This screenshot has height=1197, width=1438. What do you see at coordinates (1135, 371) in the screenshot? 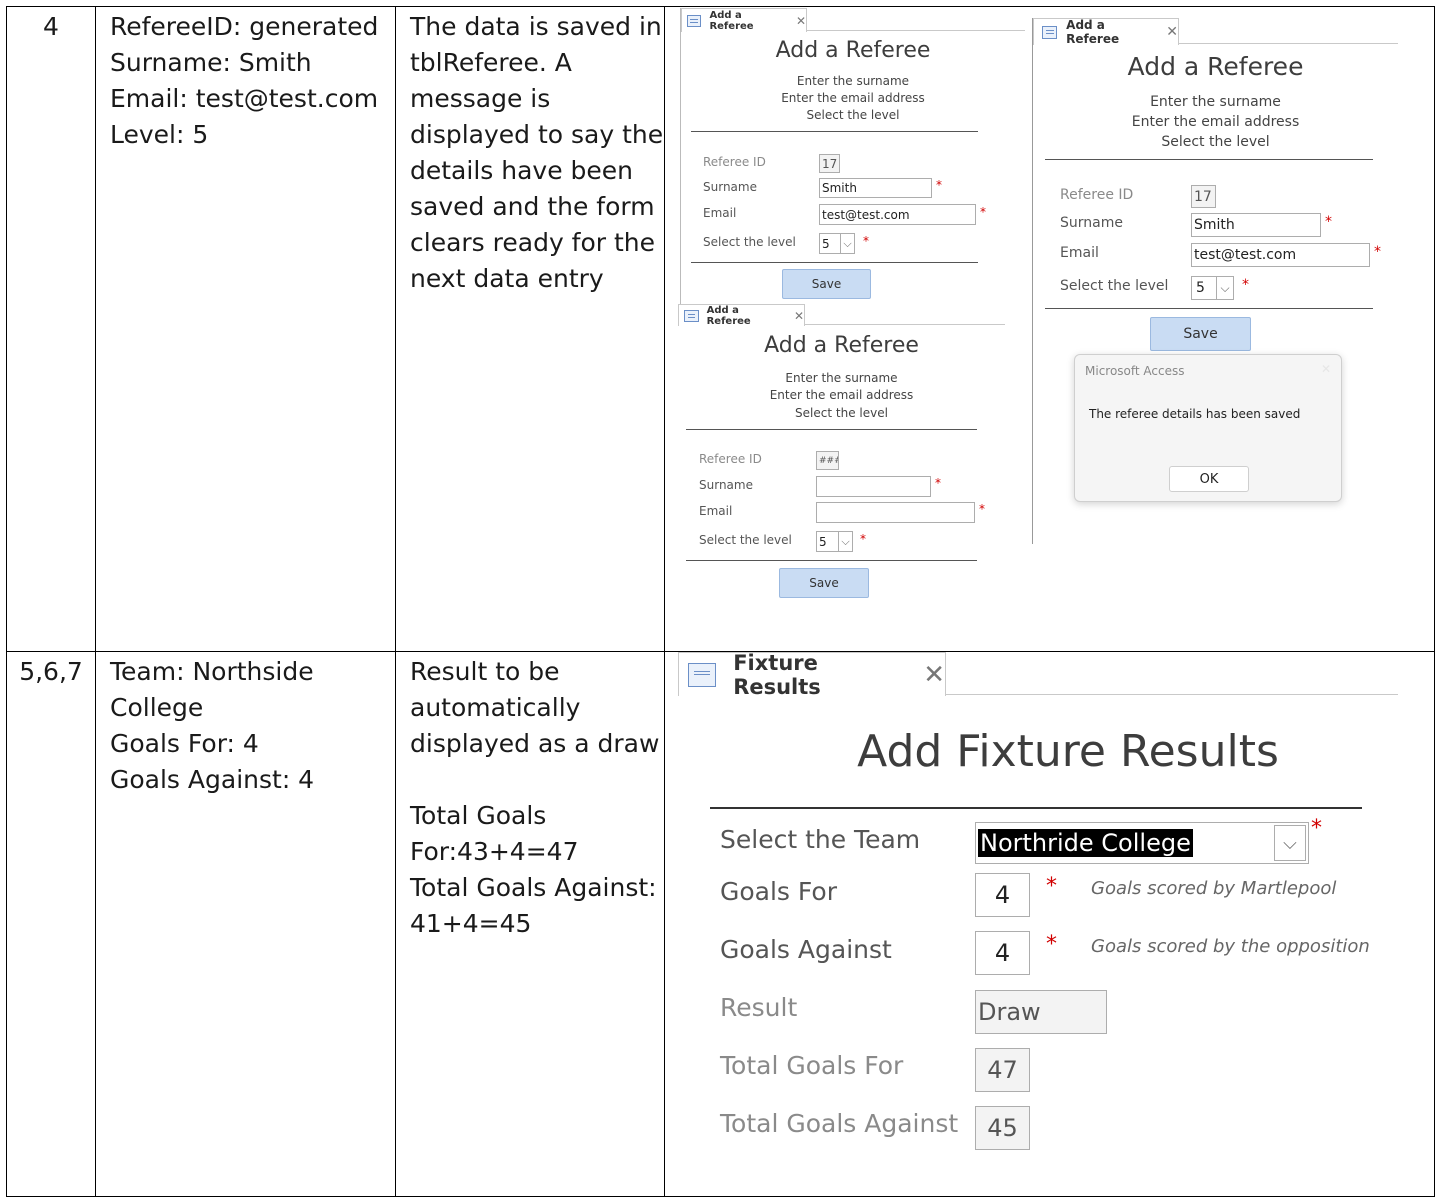
I see `dialog-title: Microsoft Access` at bounding box center [1135, 371].